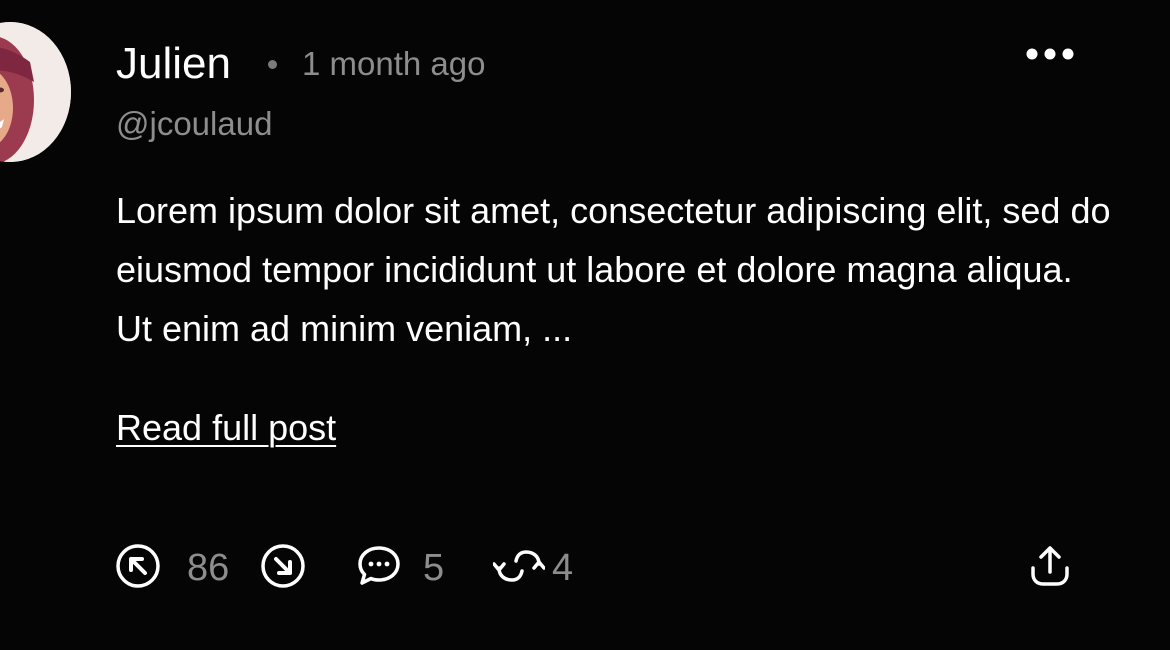 The height and width of the screenshot is (650, 1170). I want to click on upvote-button, so click(138, 568).